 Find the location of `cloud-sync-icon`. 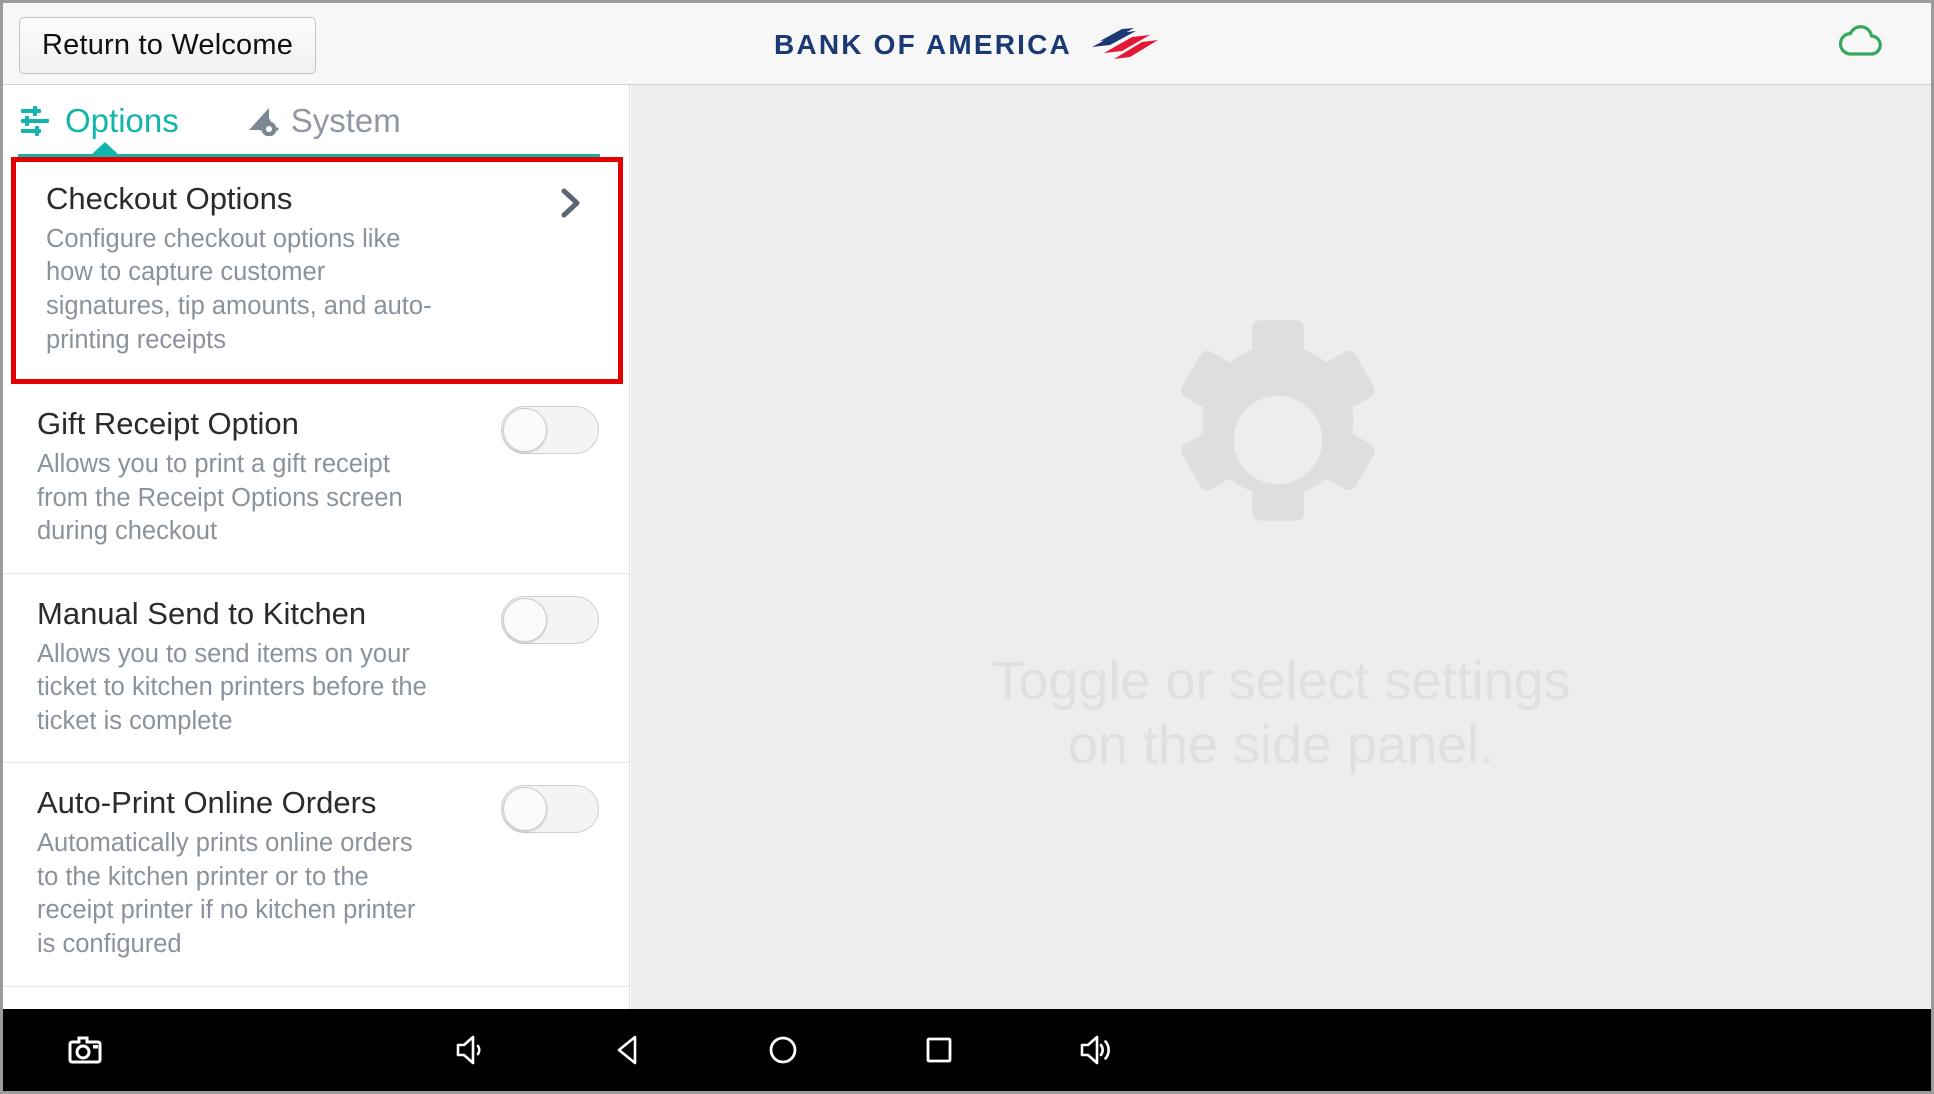

cloud-sync-icon is located at coordinates (1861, 43).